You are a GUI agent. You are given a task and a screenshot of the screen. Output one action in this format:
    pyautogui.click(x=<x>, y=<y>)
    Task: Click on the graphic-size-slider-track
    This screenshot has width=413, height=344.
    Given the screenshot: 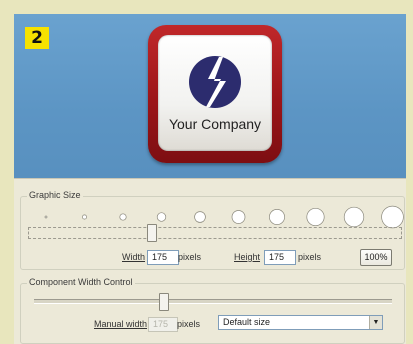 What is the action you would take?
    pyautogui.click(x=215, y=233)
    